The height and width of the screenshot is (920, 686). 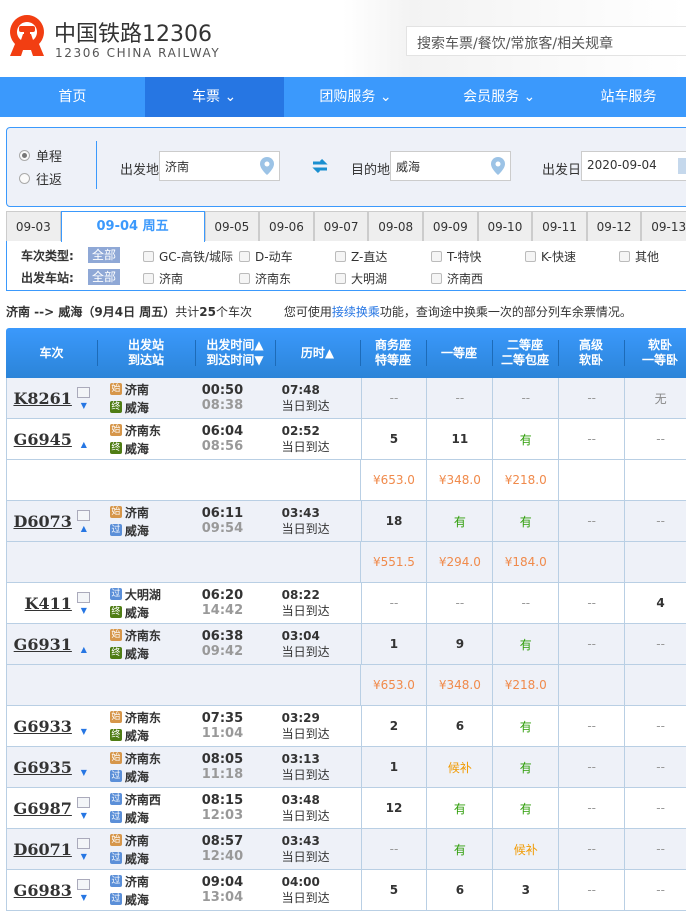 I want to click on train-type-checkbox: 其他, so click(x=639, y=256).